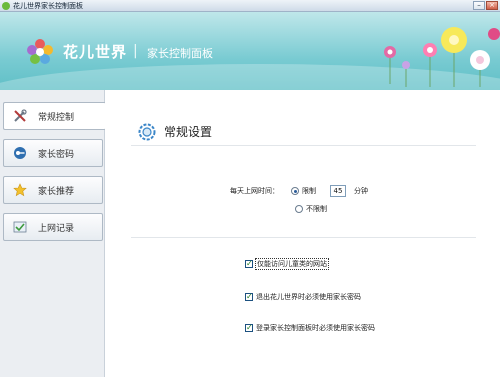 The width and height of the screenshot is (500, 377). What do you see at coordinates (250, 6) in the screenshot?
I see `title-bar: 花儿世界家长控制面板 – ×` at bounding box center [250, 6].